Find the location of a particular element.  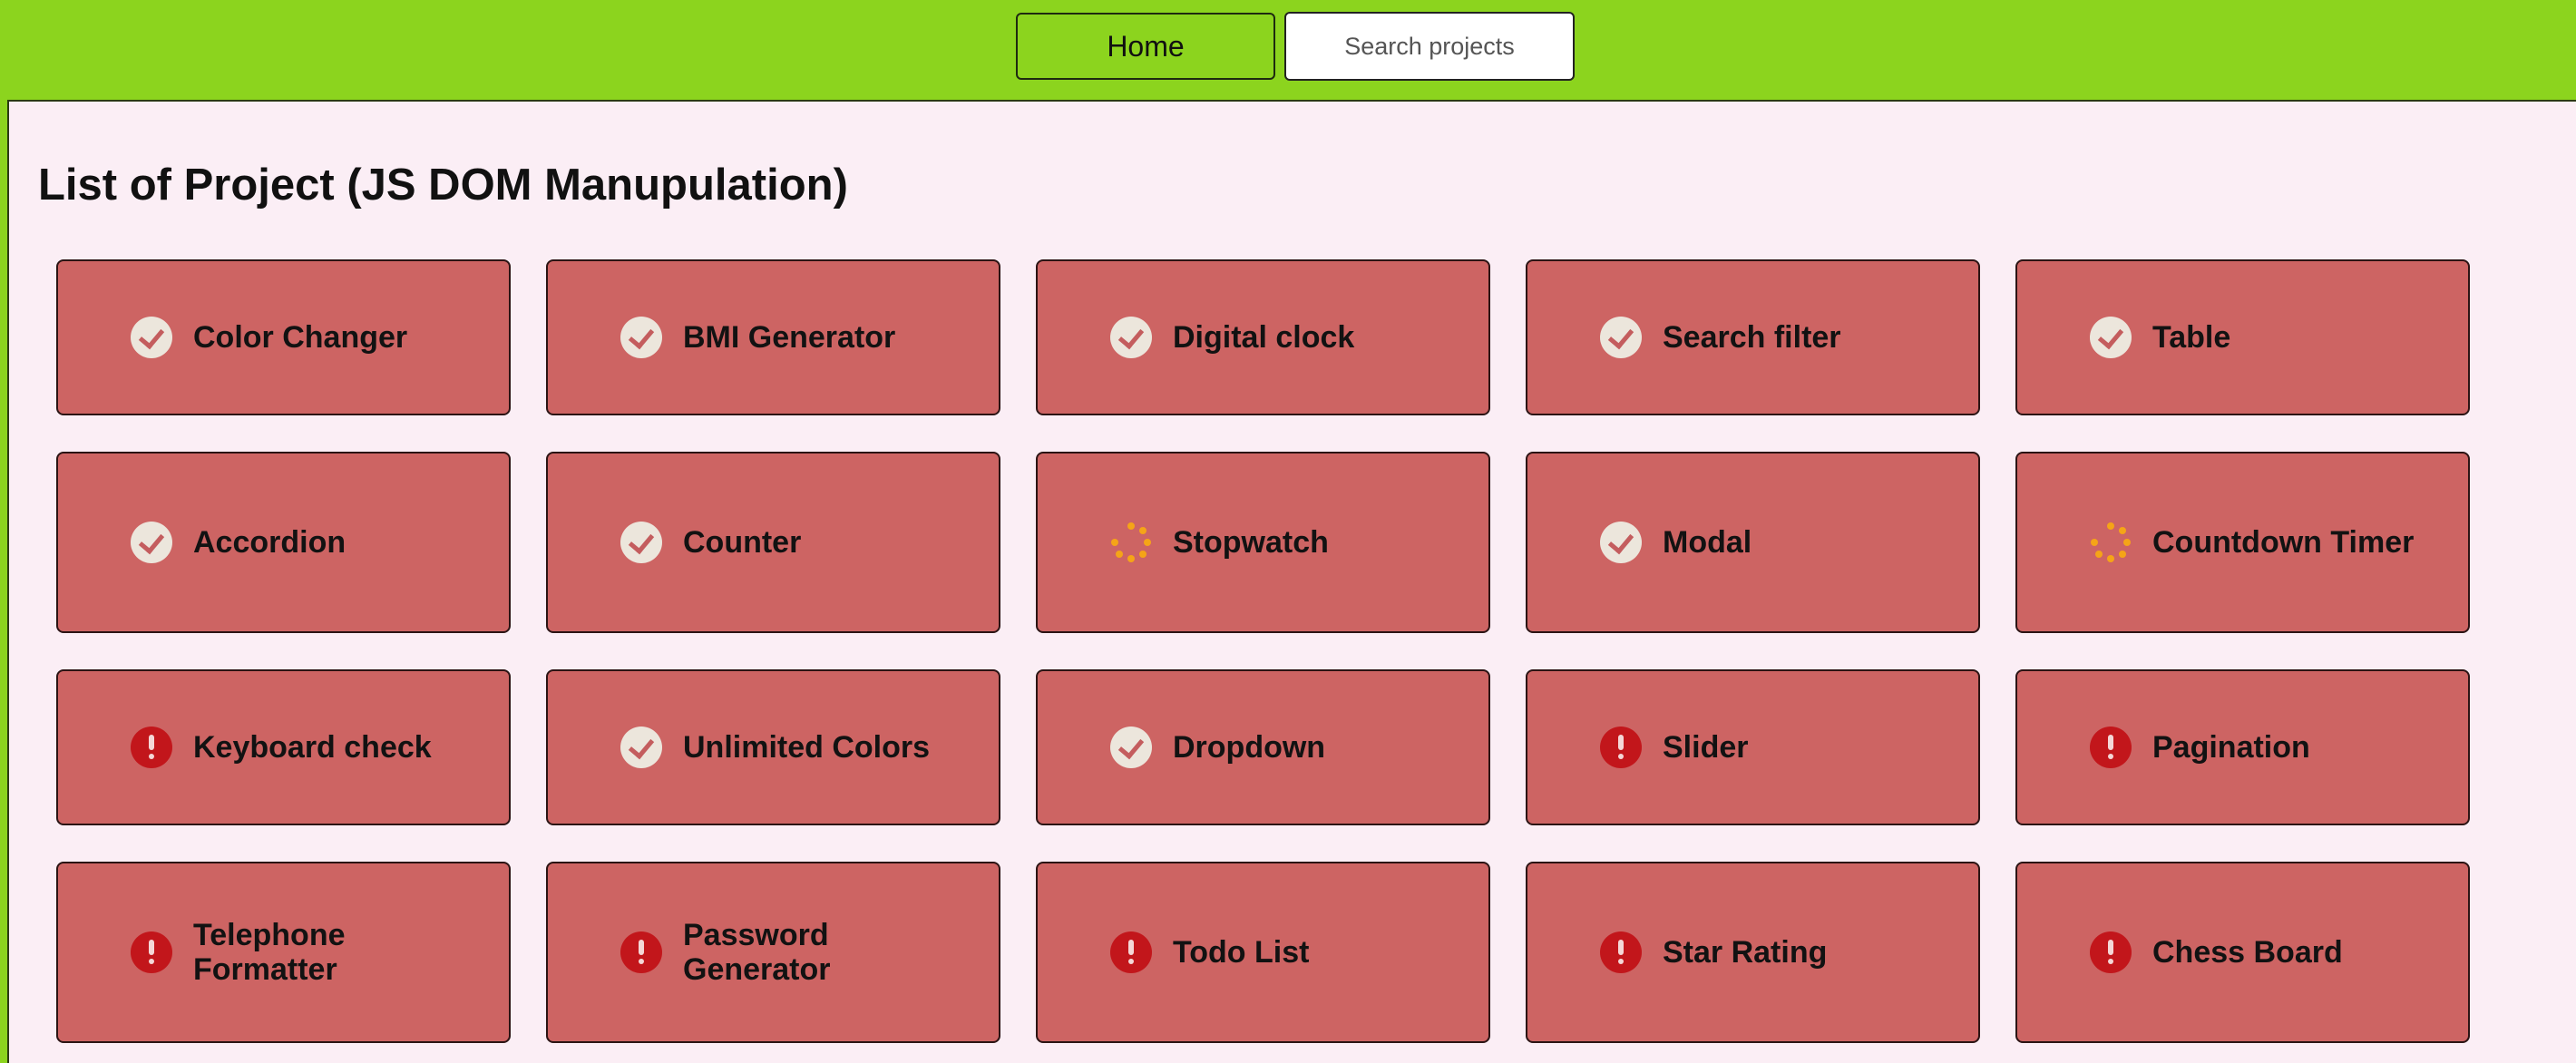

project-card: Counter is located at coordinates (773, 542).